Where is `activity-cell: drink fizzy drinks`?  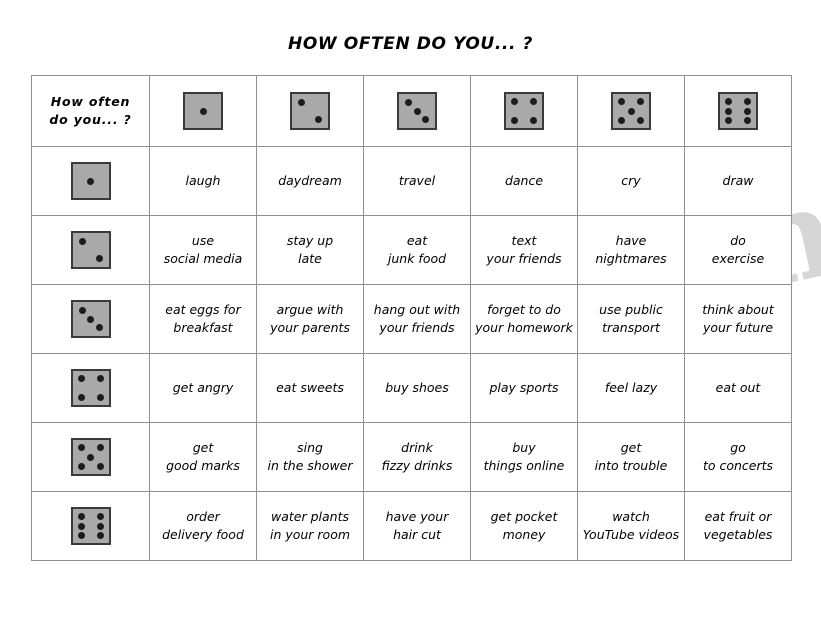
activity-cell: drink fizzy drinks is located at coordinates (417, 457).